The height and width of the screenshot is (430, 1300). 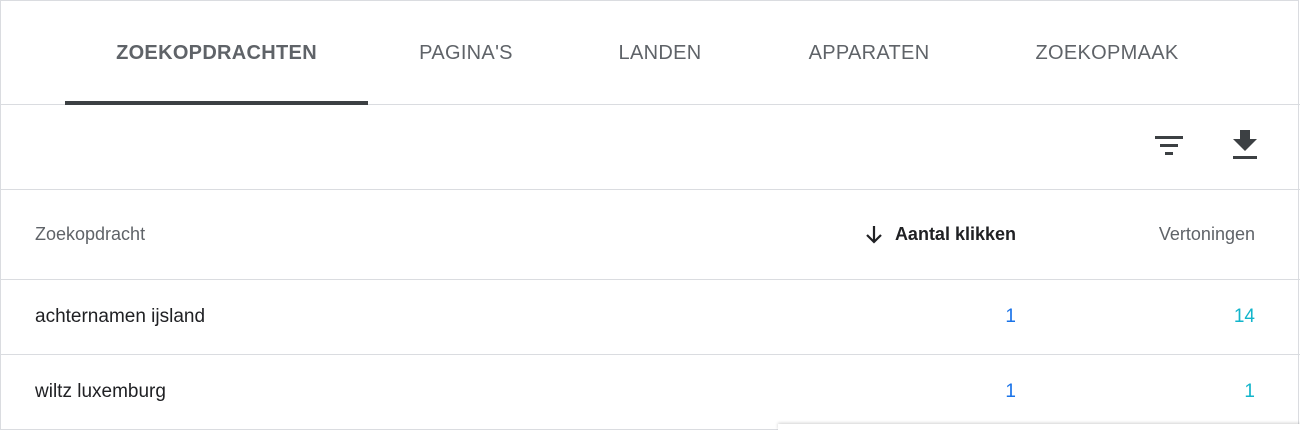 I want to click on column-header-clicks: Aantal klikken, so click(x=940, y=234).